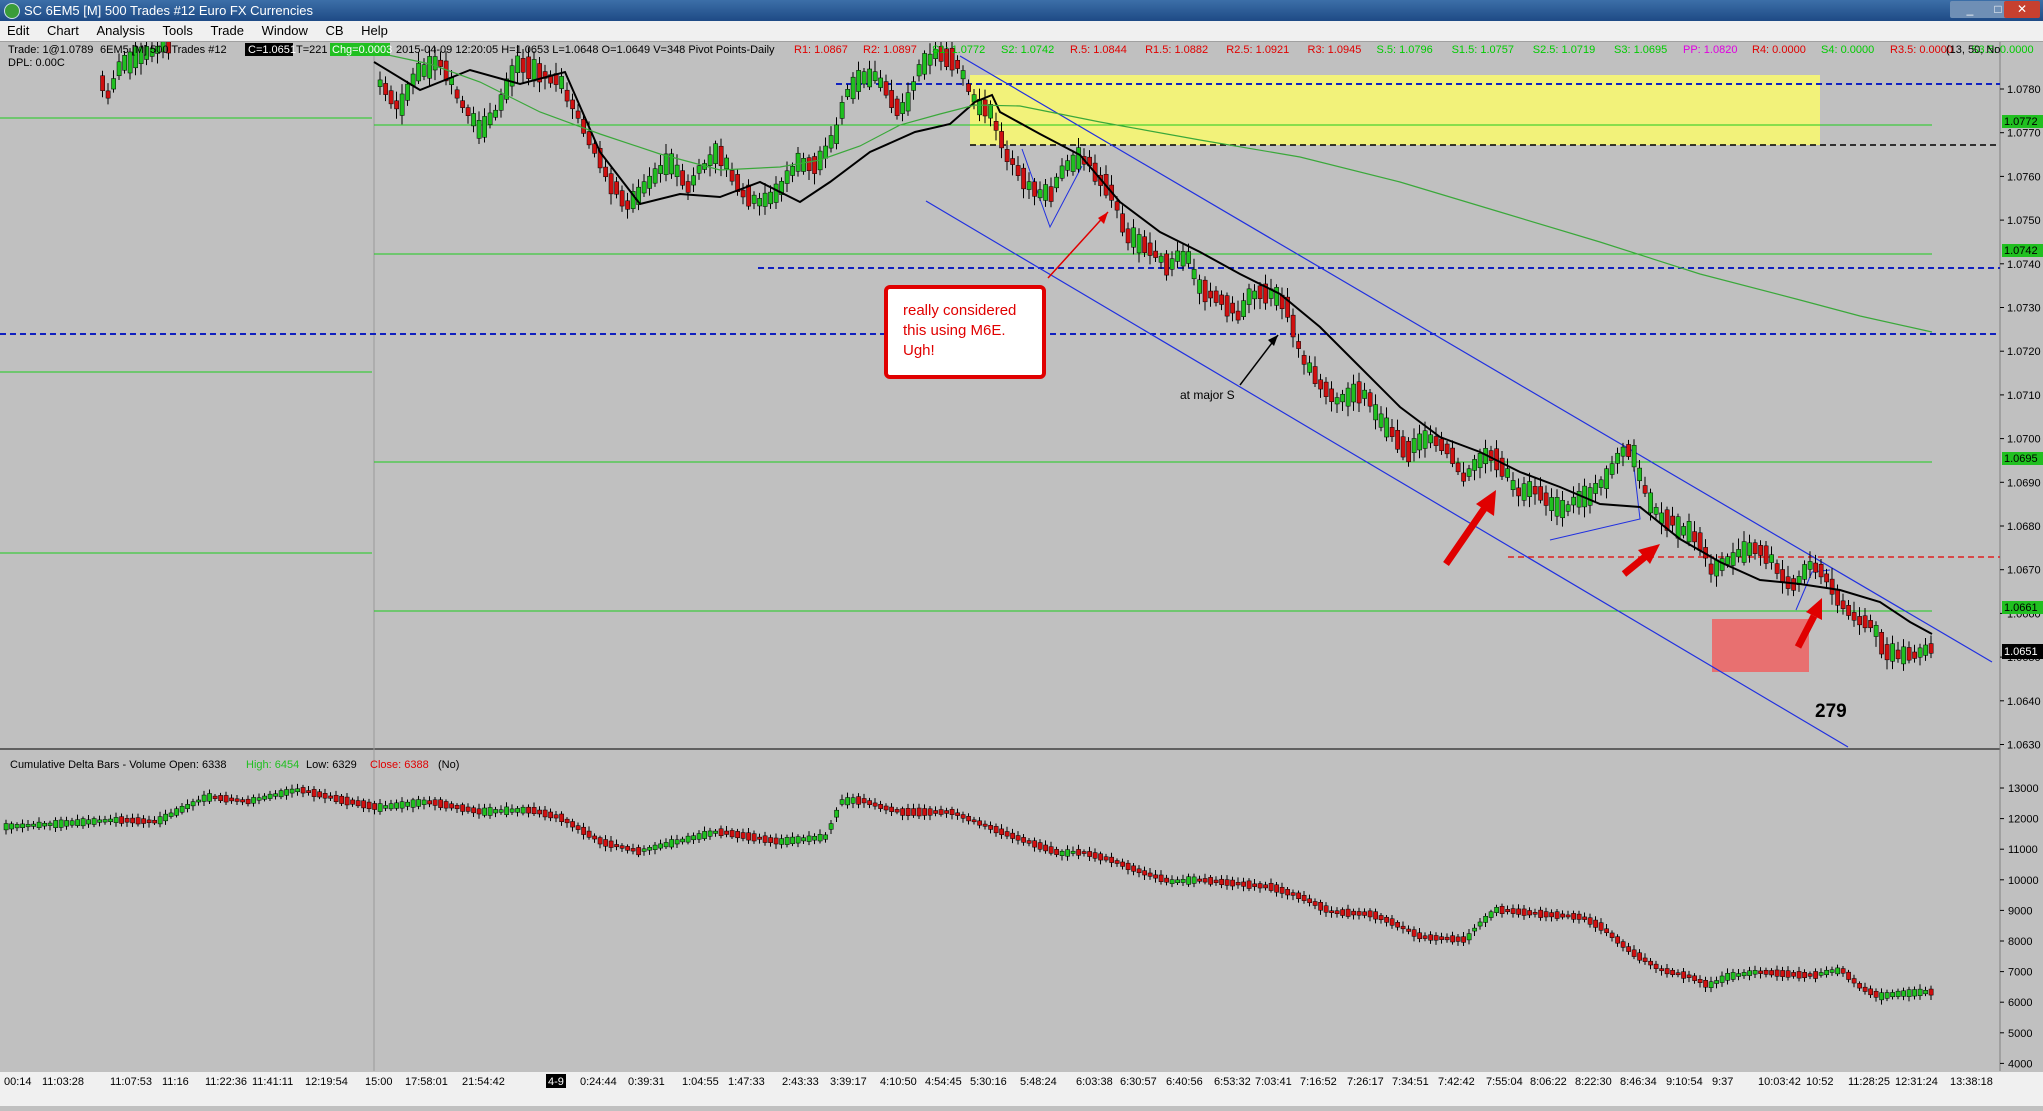  What do you see at coordinates (2022, 9) in the screenshot?
I see `close-button: ✕` at bounding box center [2022, 9].